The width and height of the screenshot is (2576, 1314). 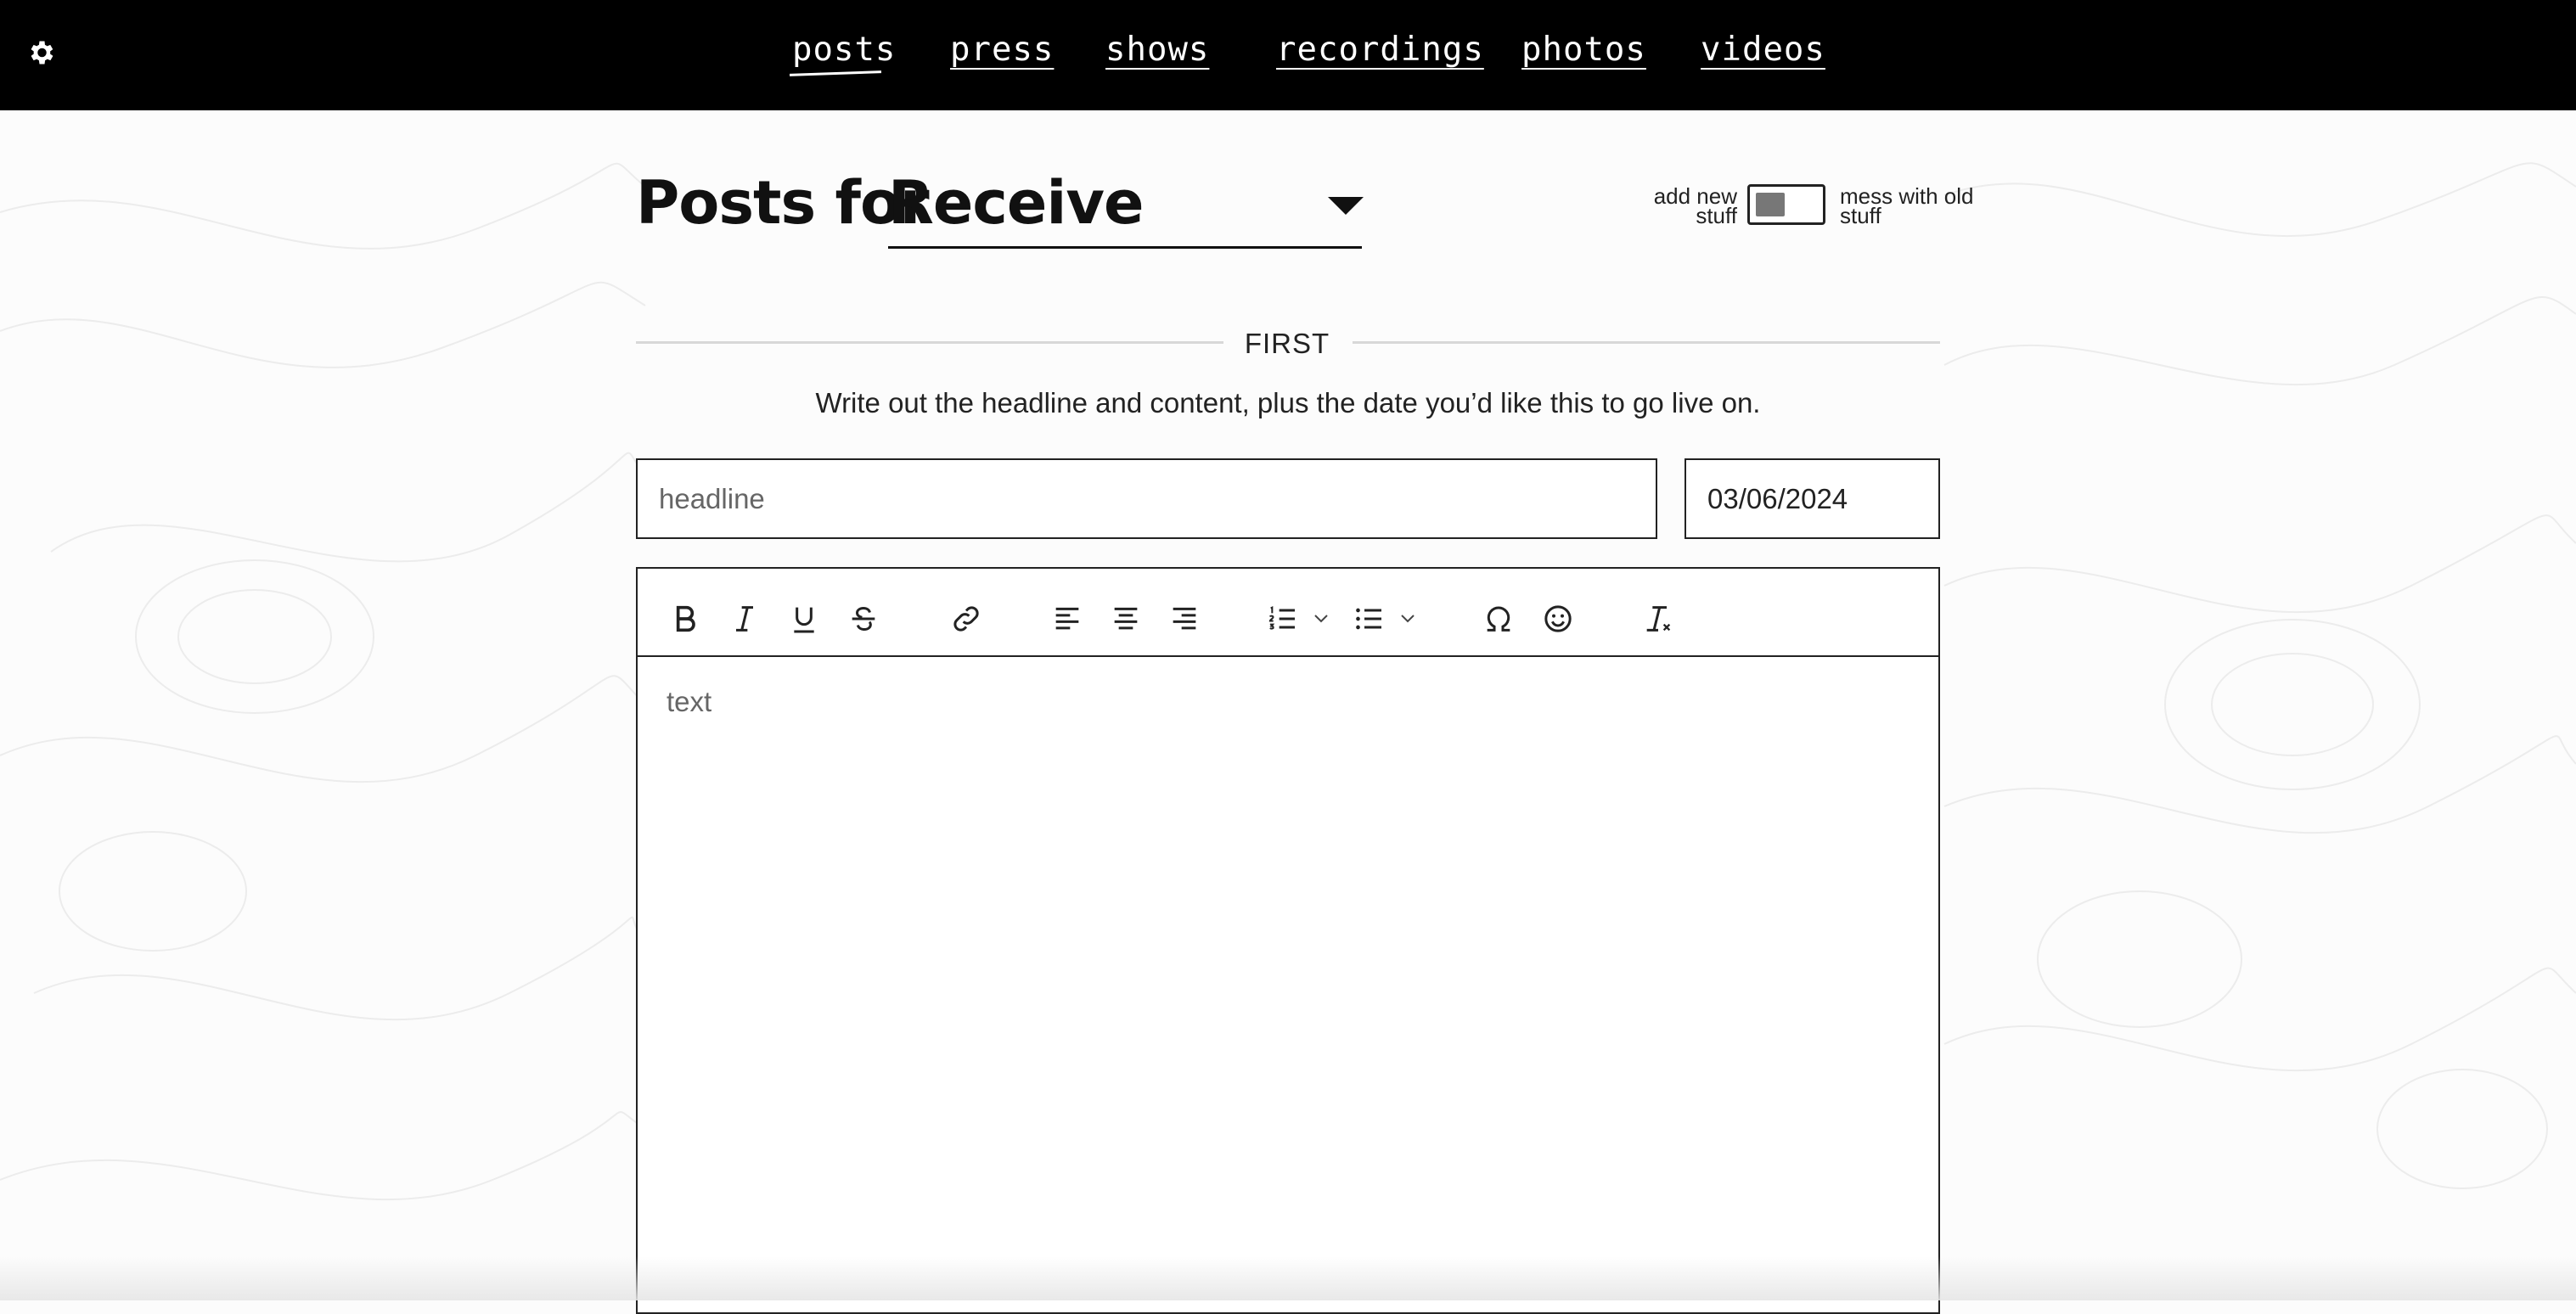 I want to click on nav-item-videos: videos, so click(x=1763, y=52).